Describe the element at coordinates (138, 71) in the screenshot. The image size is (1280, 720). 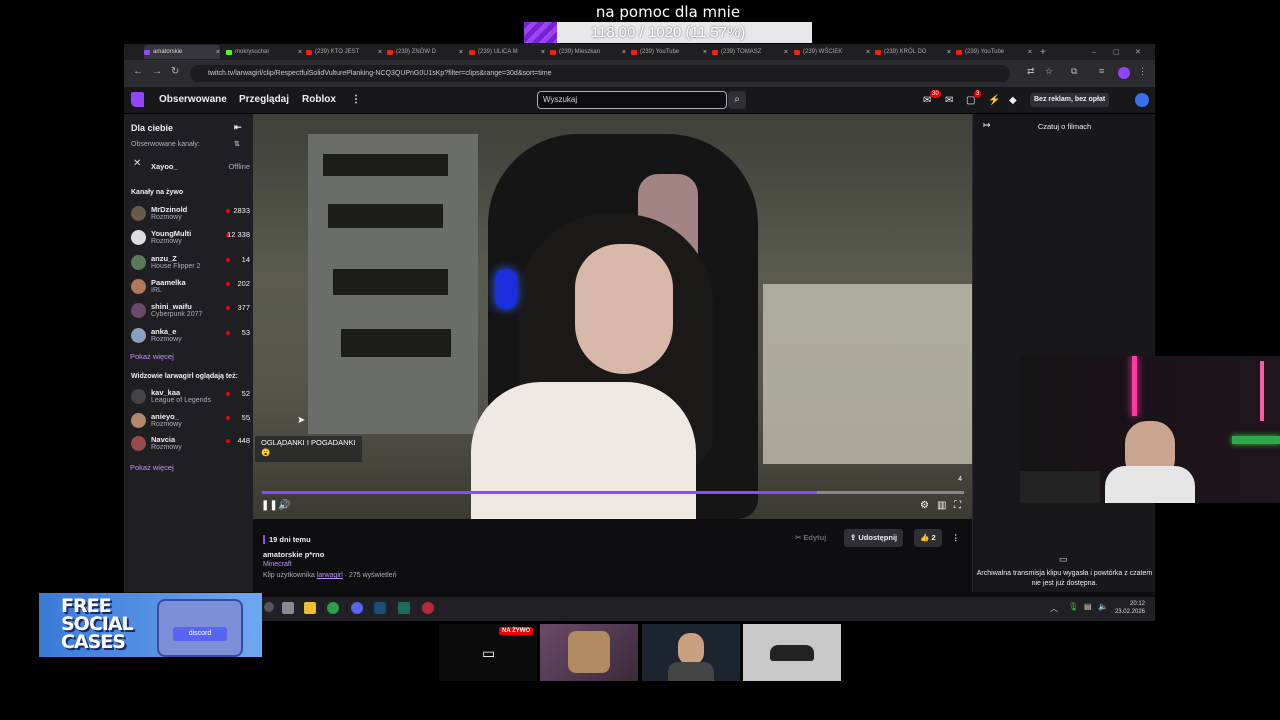
I see `back-icon: ←` at that location.